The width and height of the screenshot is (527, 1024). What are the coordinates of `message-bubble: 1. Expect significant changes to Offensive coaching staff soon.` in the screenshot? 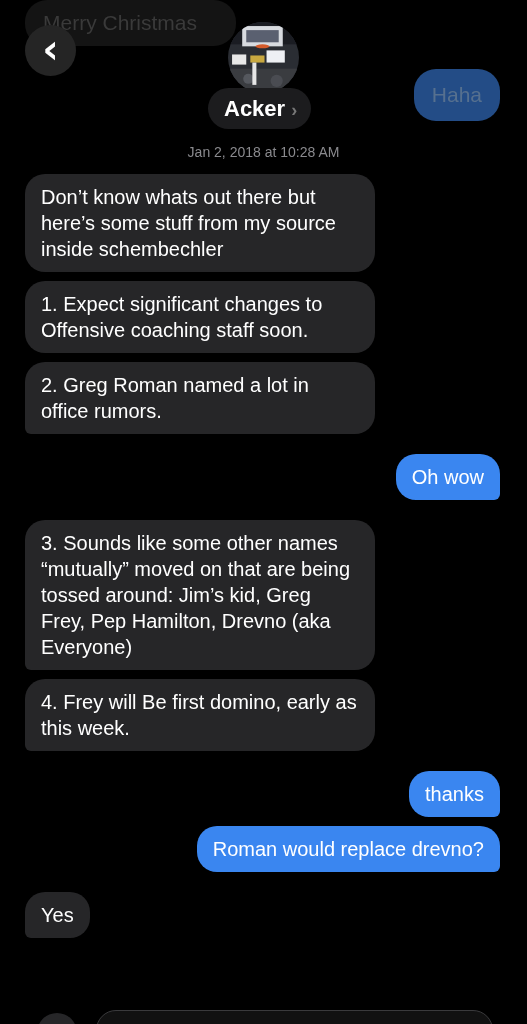 It's located at (200, 317).